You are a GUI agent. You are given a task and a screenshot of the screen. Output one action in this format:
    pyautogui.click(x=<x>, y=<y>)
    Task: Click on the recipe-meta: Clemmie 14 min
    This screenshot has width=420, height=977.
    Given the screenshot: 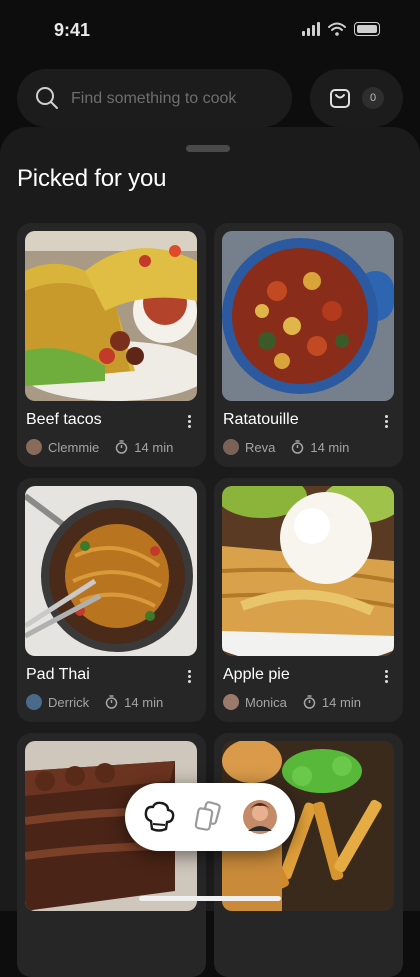 What is the action you would take?
    pyautogui.click(x=99, y=447)
    